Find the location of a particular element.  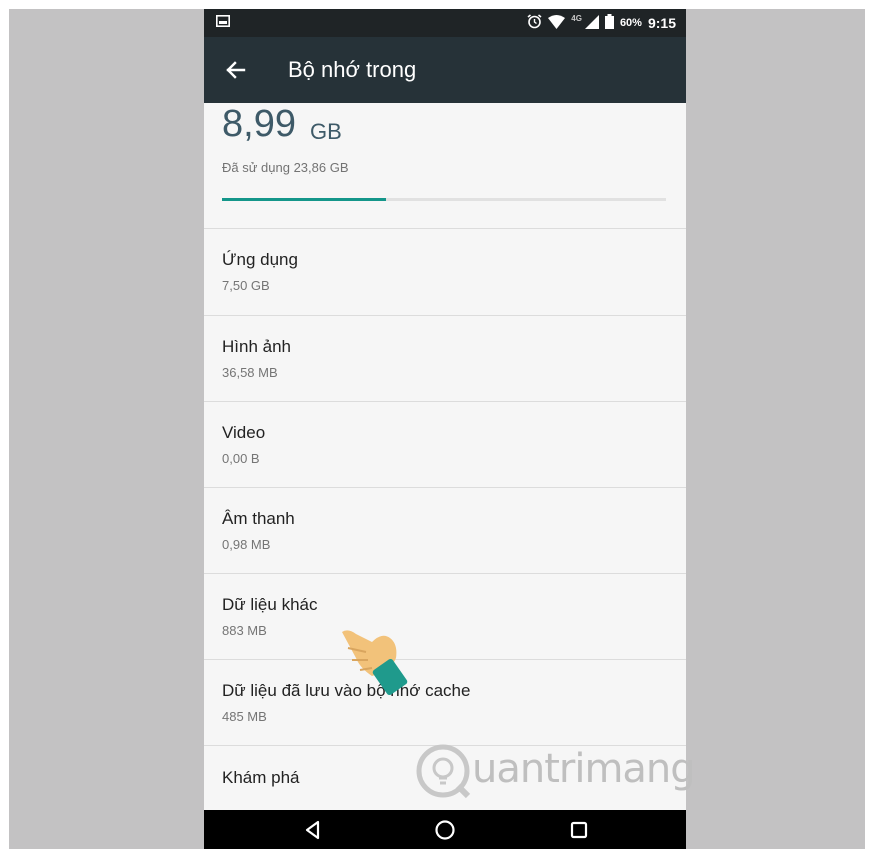

item-size: 883 MB is located at coordinates (244, 630).